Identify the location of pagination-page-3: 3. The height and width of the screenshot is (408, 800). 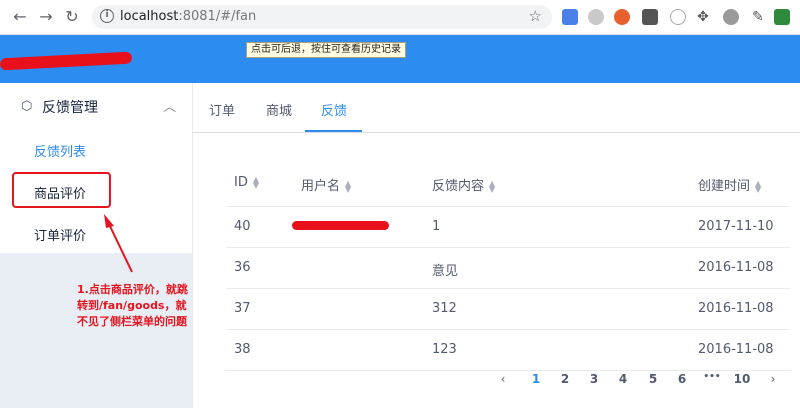
(594, 379).